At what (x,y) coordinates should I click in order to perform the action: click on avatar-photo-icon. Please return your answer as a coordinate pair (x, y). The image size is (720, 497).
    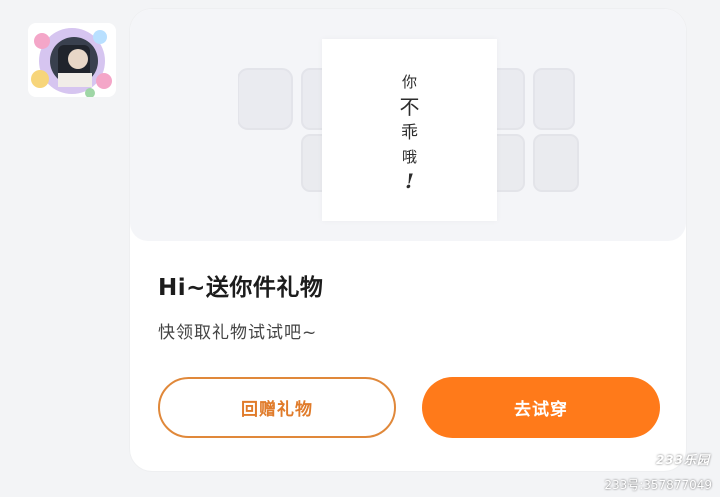
    Looking at the image, I should click on (72, 60).